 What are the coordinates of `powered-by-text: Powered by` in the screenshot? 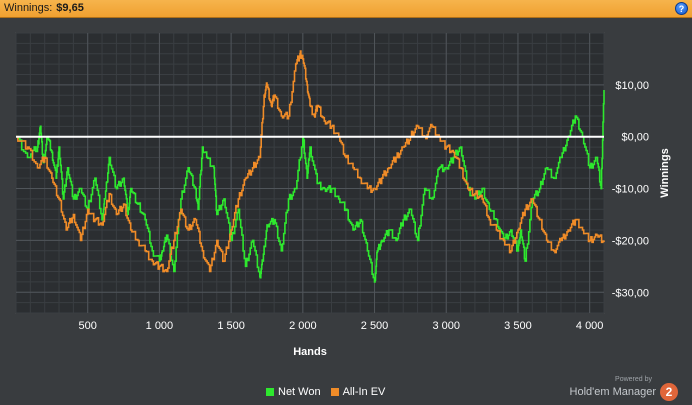 It's located at (633, 379).